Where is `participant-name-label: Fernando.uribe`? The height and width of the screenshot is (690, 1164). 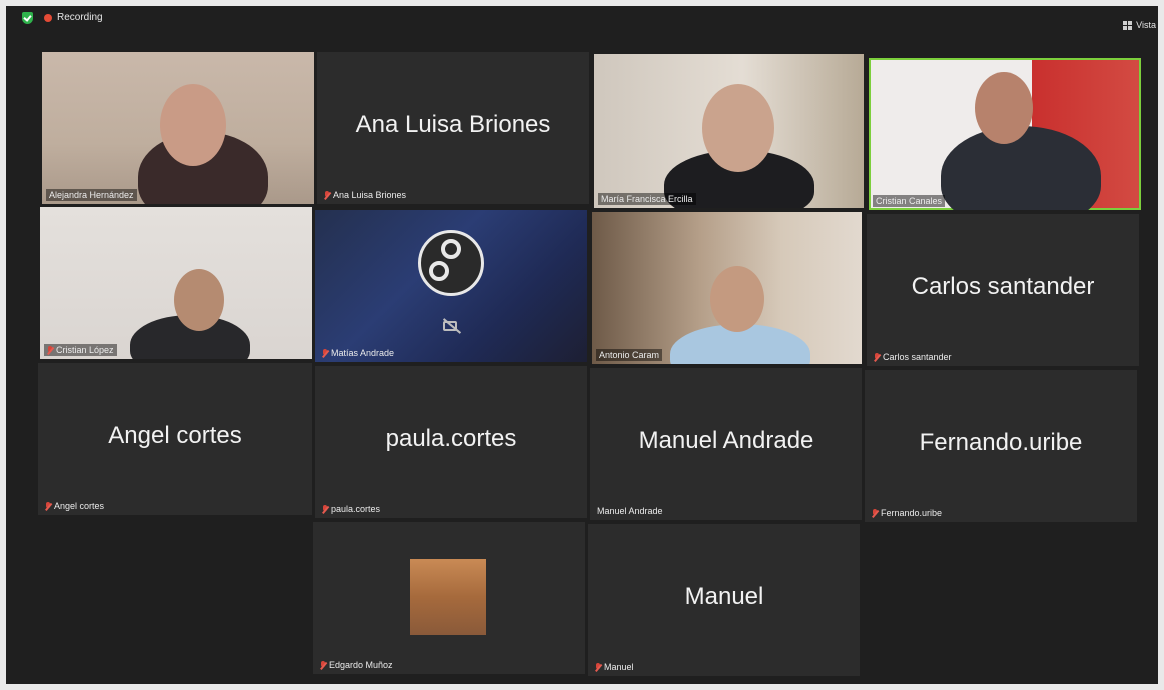
participant-name-label: Fernando.uribe is located at coordinates (907, 513).